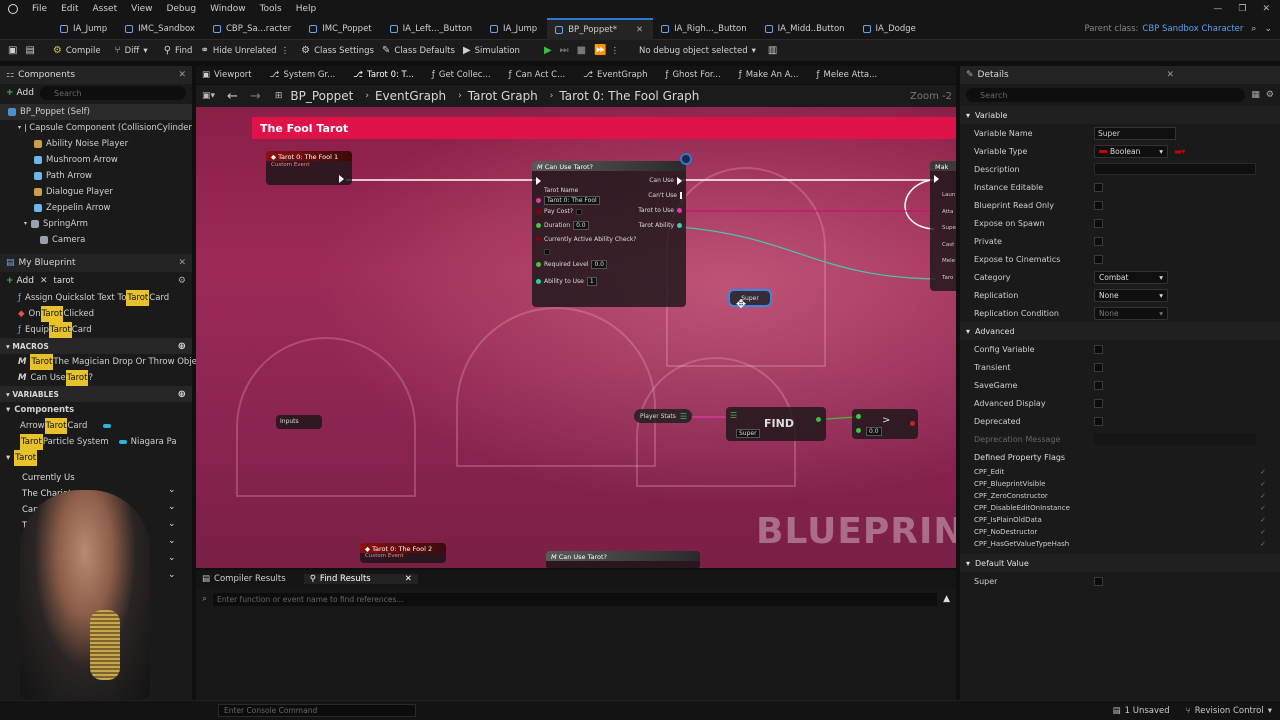 The height and width of the screenshot is (720, 1280). Describe the element at coordinates (1175, 439) in the screenshot. I see `deprecation-message-input` at that location.